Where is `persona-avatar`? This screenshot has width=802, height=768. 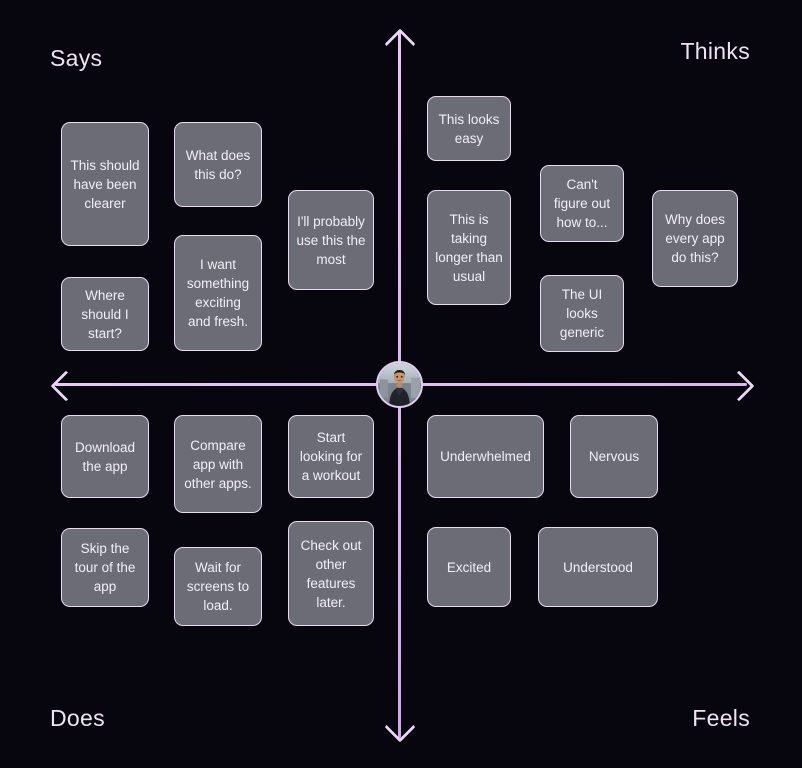 persona-avatar is located at coordinates (399, 384).